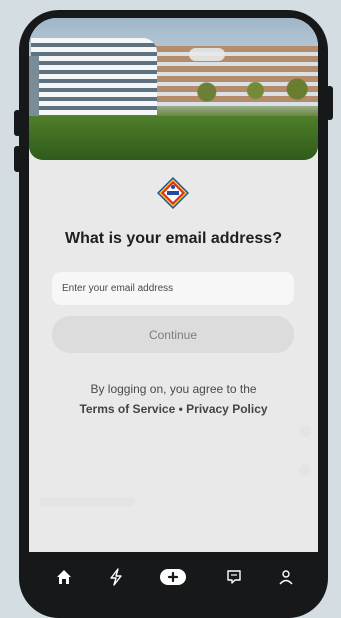 This screenshot has height=618, width=341. What do you see at coordinates (286, 577) in the screenshot?
I see `profile-icon` at bounding box center [286, 577].